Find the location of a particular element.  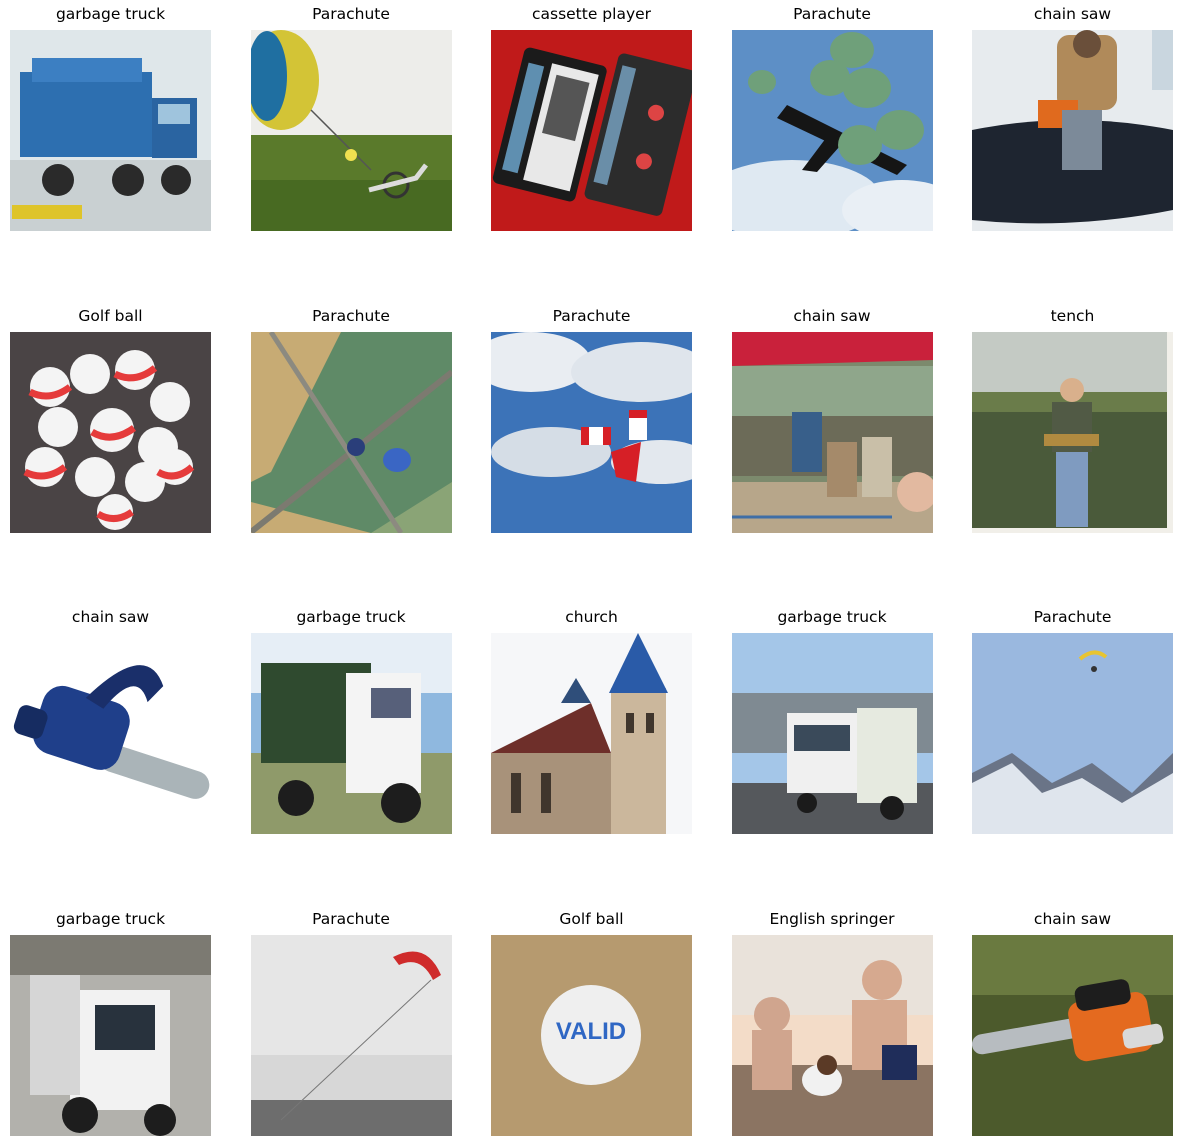

paraglider-ground-image is located at coordinates (351, 130).